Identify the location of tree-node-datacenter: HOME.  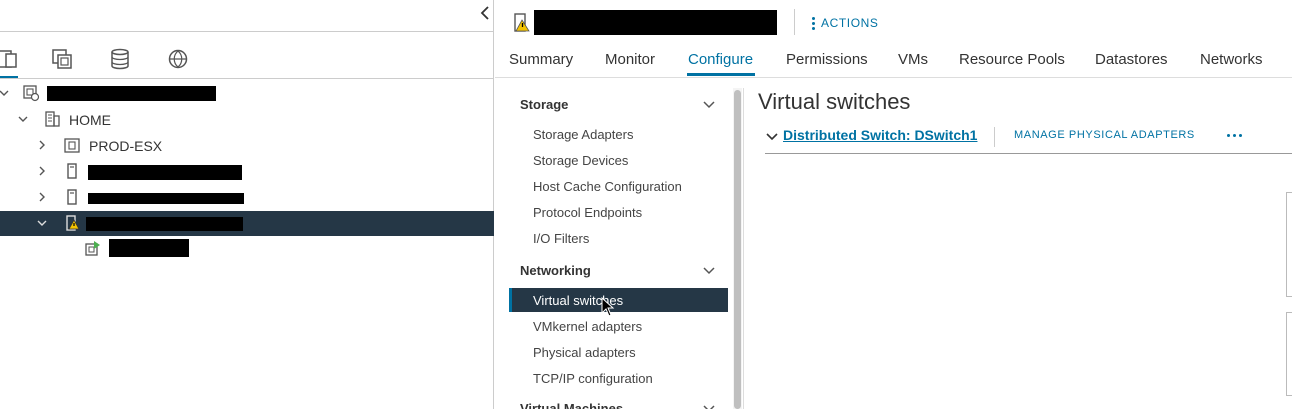
(247, 119).